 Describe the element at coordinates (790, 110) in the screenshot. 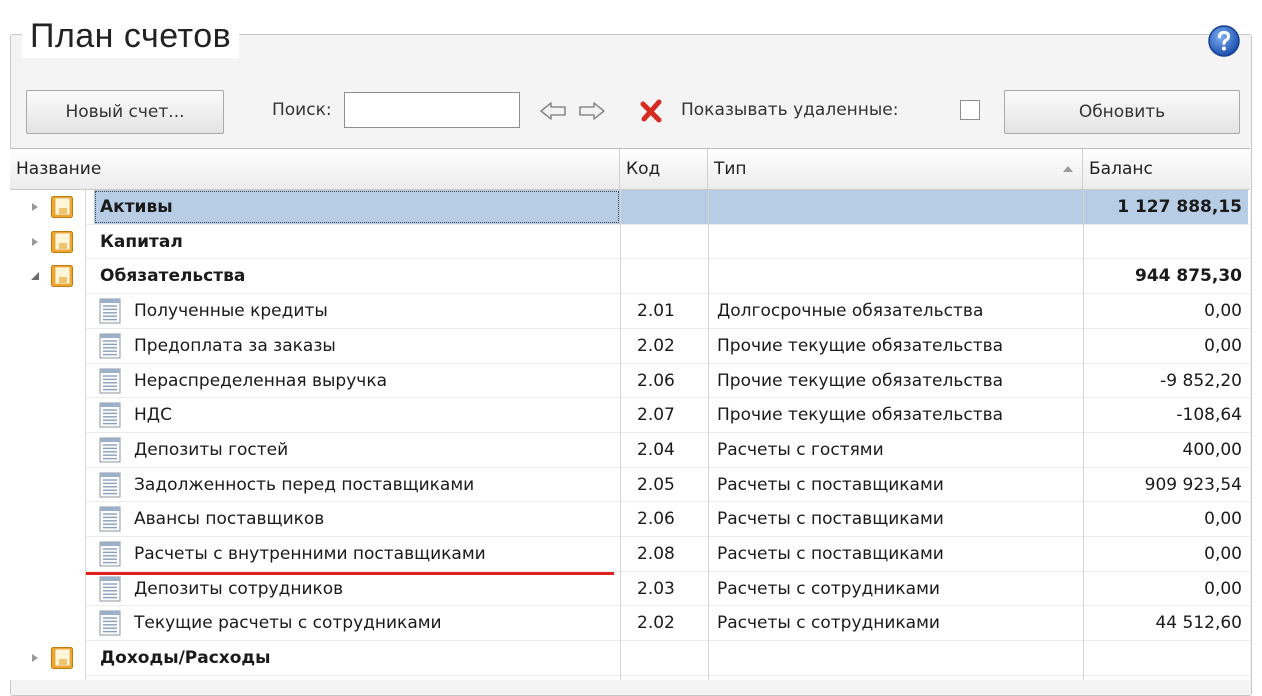

I see `show-deleted-label: Показывать удаленные:` at that location.